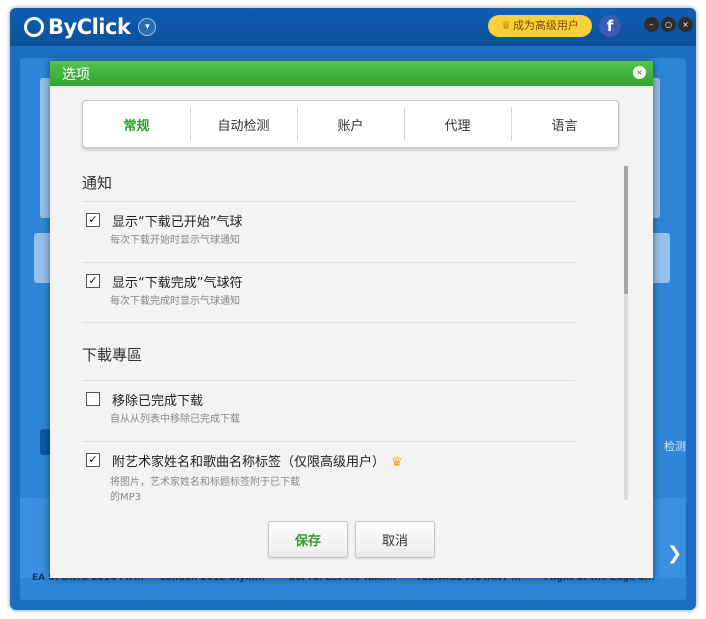  Describe the element at coordinates (395, 539) in the screenshot. I see `cancel-button: 取消` at that location.